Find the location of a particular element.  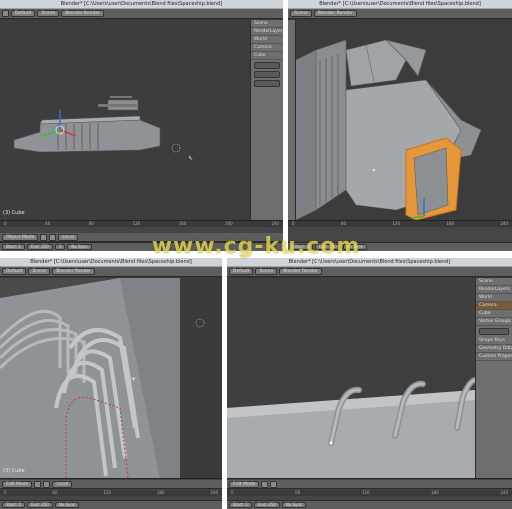

spaceship-closeup is located at coordinates (389, 129).